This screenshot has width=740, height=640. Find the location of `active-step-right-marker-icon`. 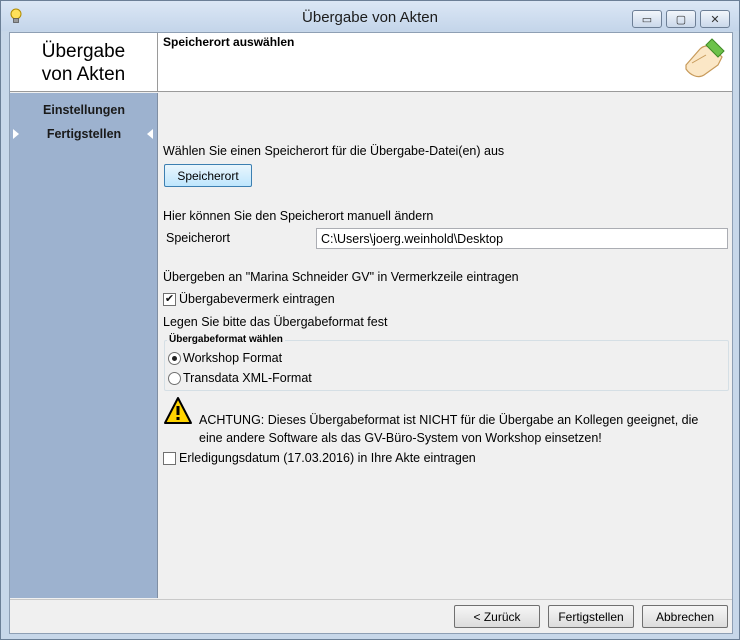

active-step-right-marker-icon is located at coordinates (150, 134).